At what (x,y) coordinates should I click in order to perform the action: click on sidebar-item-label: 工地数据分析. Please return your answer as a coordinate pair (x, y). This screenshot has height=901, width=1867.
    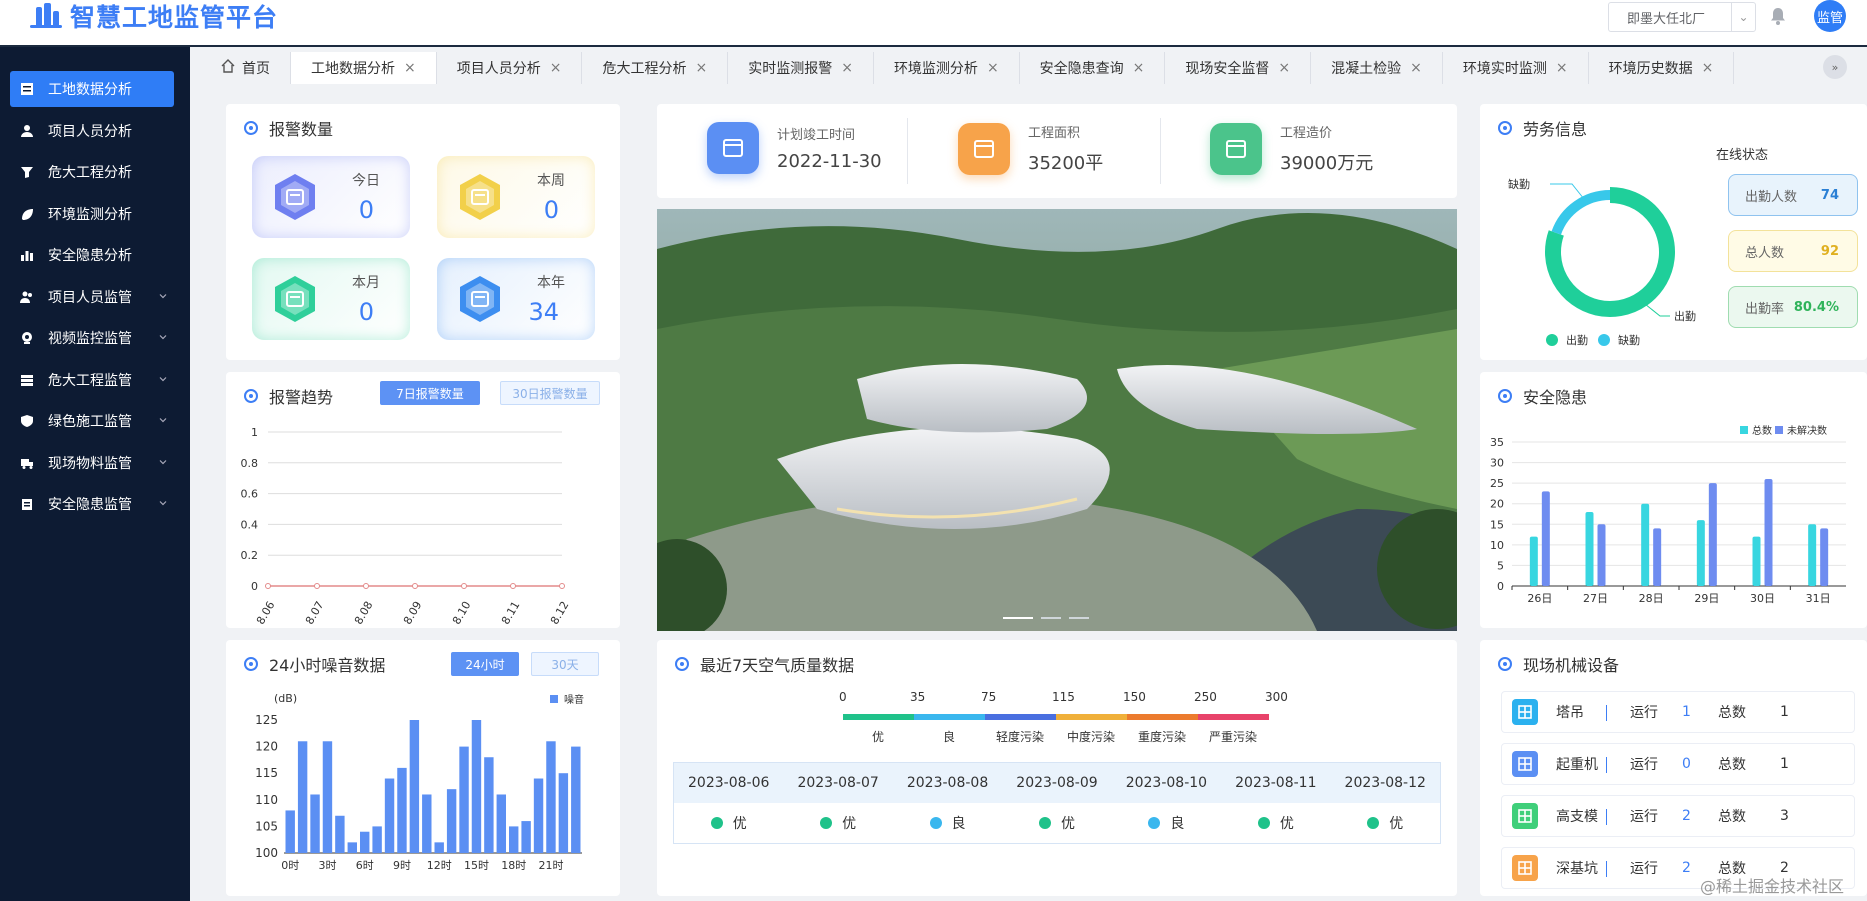
    Looking at the image, I should click on (90, 90).